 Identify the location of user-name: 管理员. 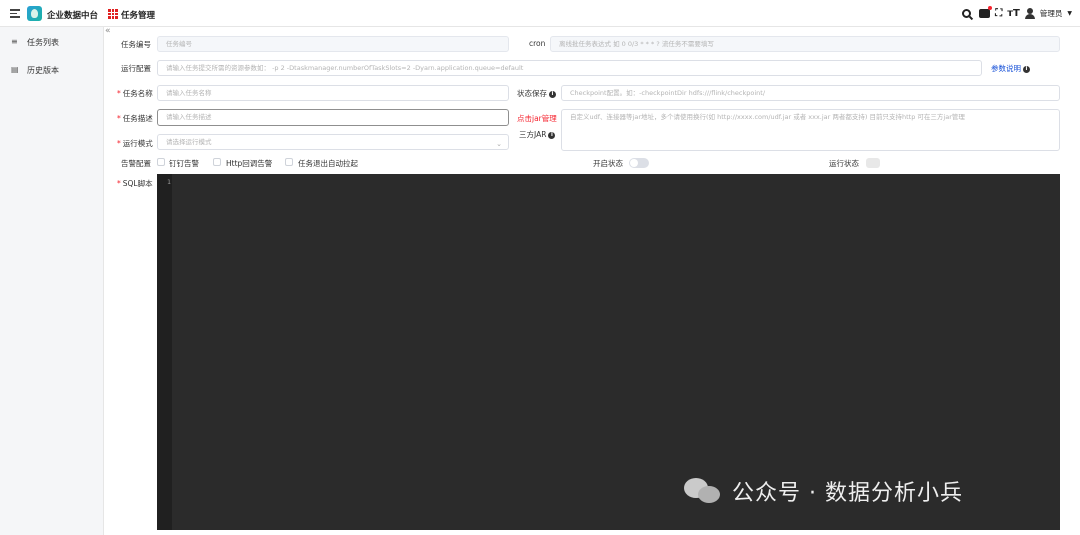
(1051, 13).